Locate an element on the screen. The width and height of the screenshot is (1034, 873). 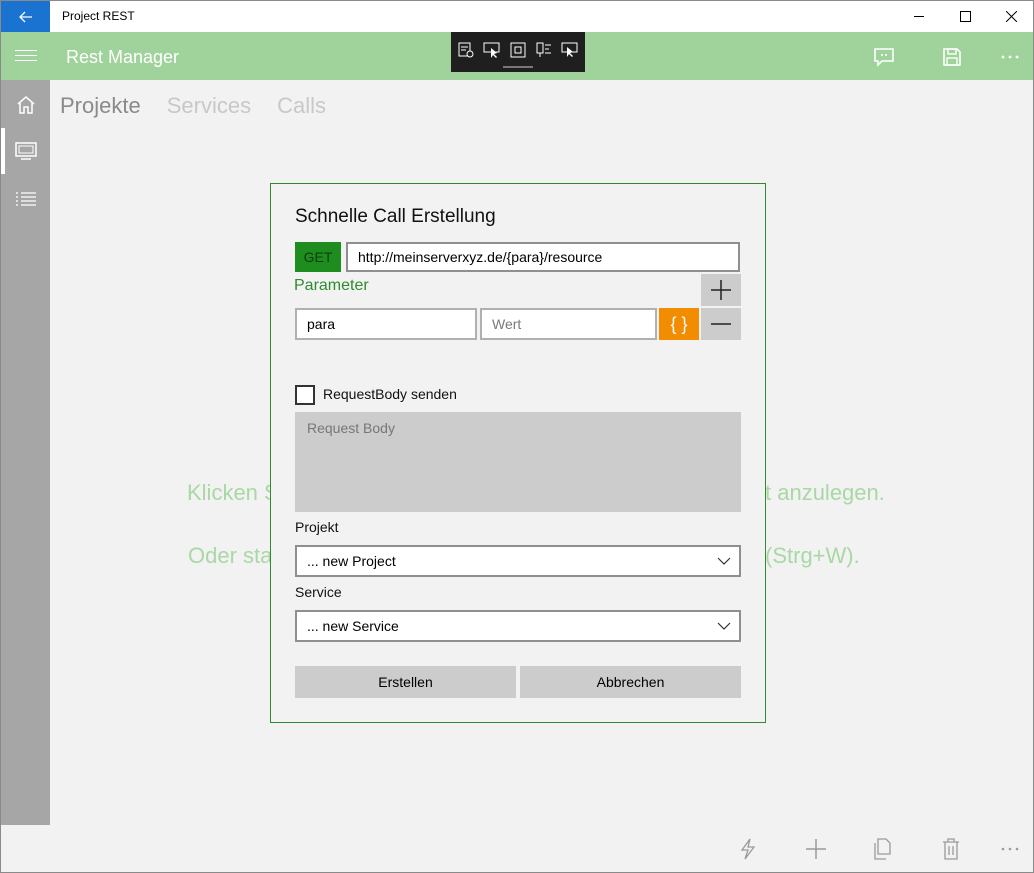
monitor-icon is located at coordinates (25, 151).